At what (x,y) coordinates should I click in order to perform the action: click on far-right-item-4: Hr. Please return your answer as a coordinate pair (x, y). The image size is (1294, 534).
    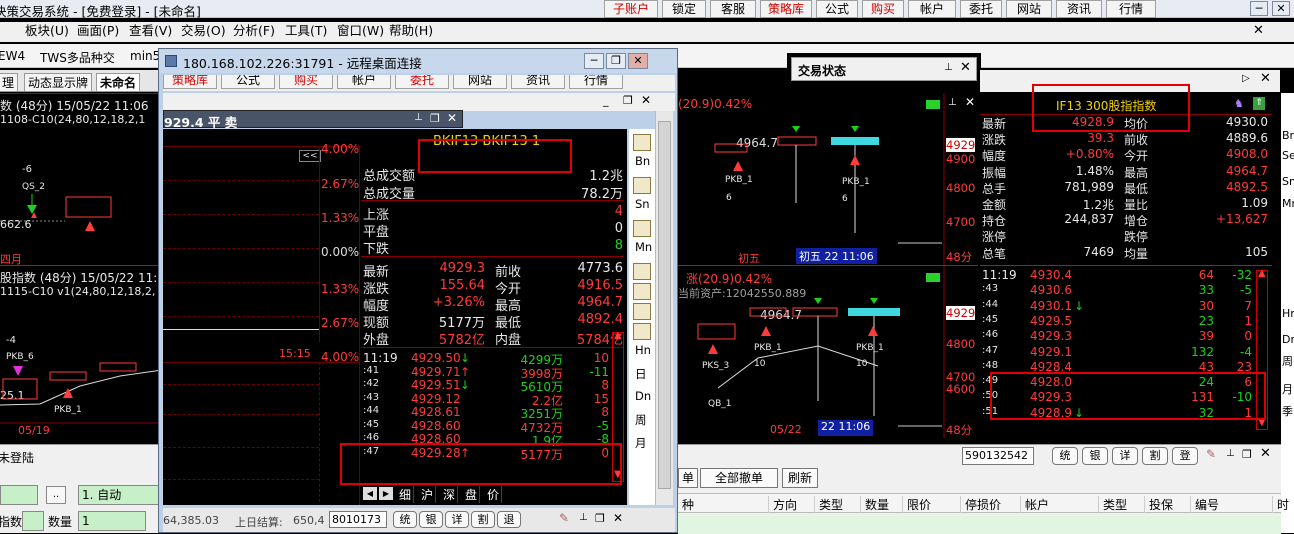
    Looking at the image, I should click on (1288, 313).